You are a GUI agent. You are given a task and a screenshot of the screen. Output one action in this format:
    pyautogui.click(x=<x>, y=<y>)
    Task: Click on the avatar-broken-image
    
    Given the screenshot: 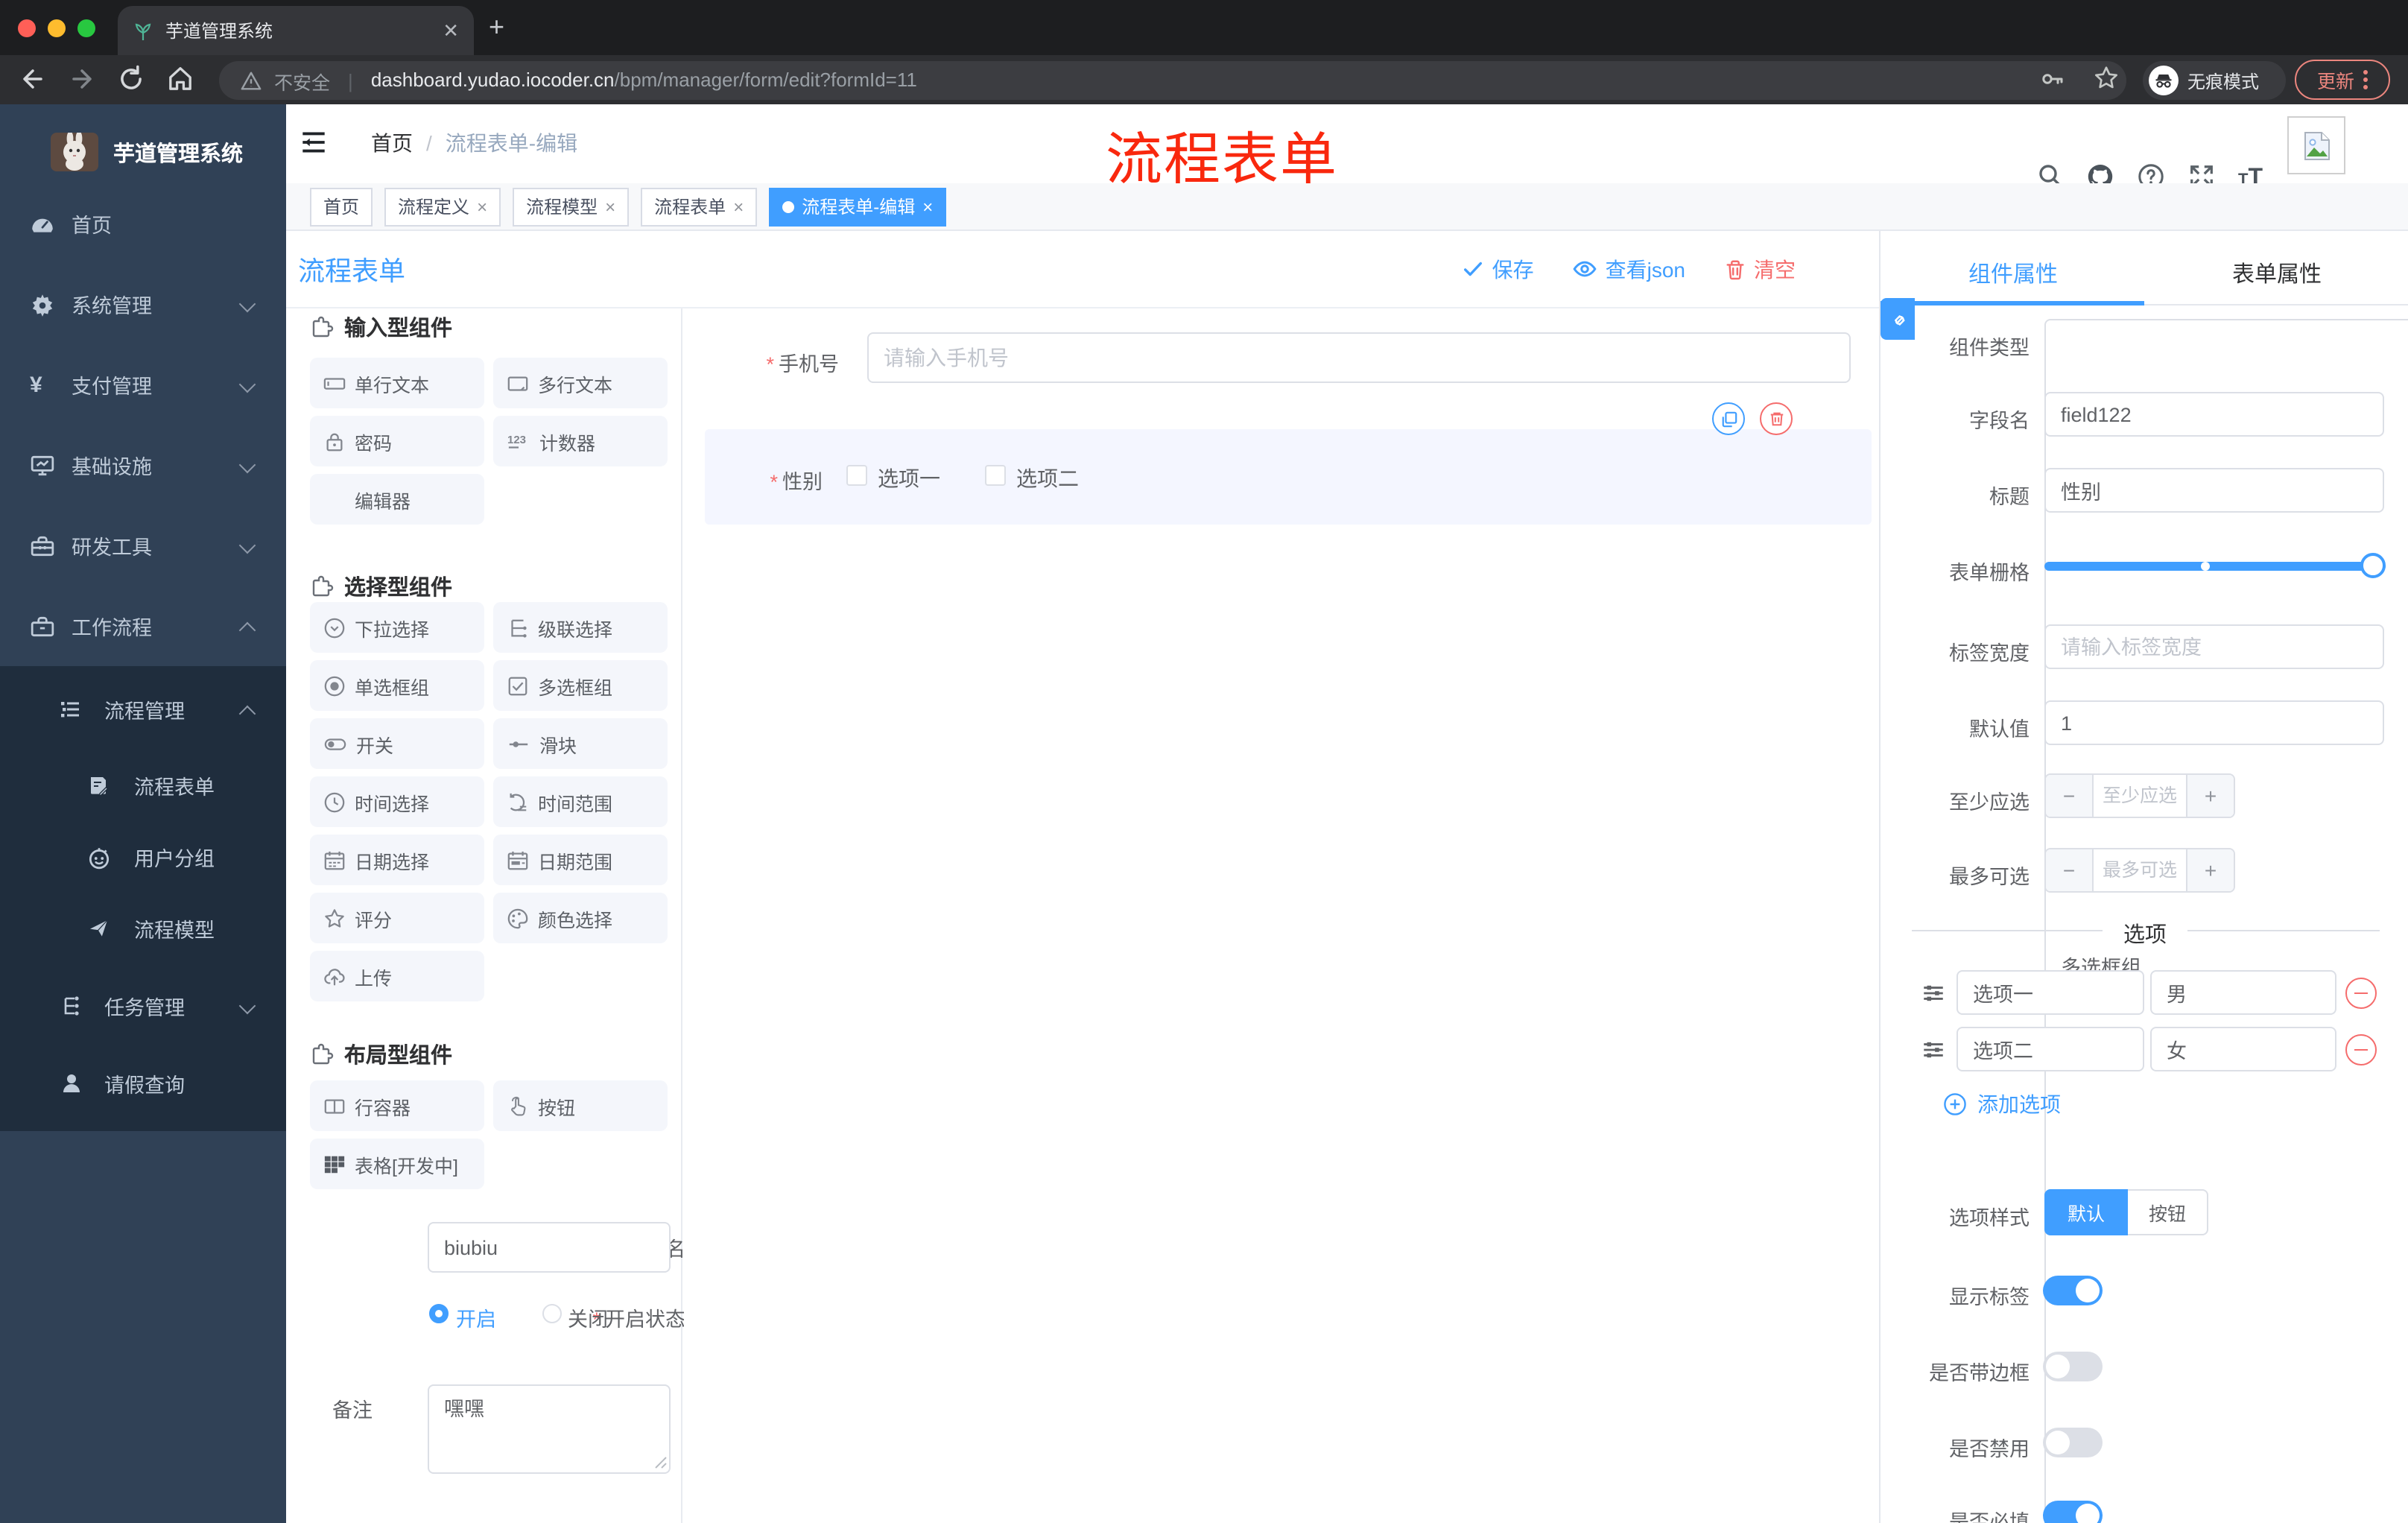 What is the action you would take?
    pyautogui.click(x=2316, y=145)
    